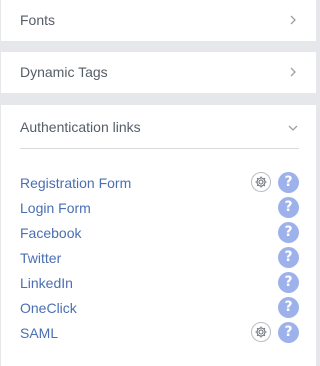 Image resolution: width=320 pixels, height=366 pixels. Describe the element at coordinates (38, 20) in the screenshot. I see `section-fonts-title: Fonts` at that location.